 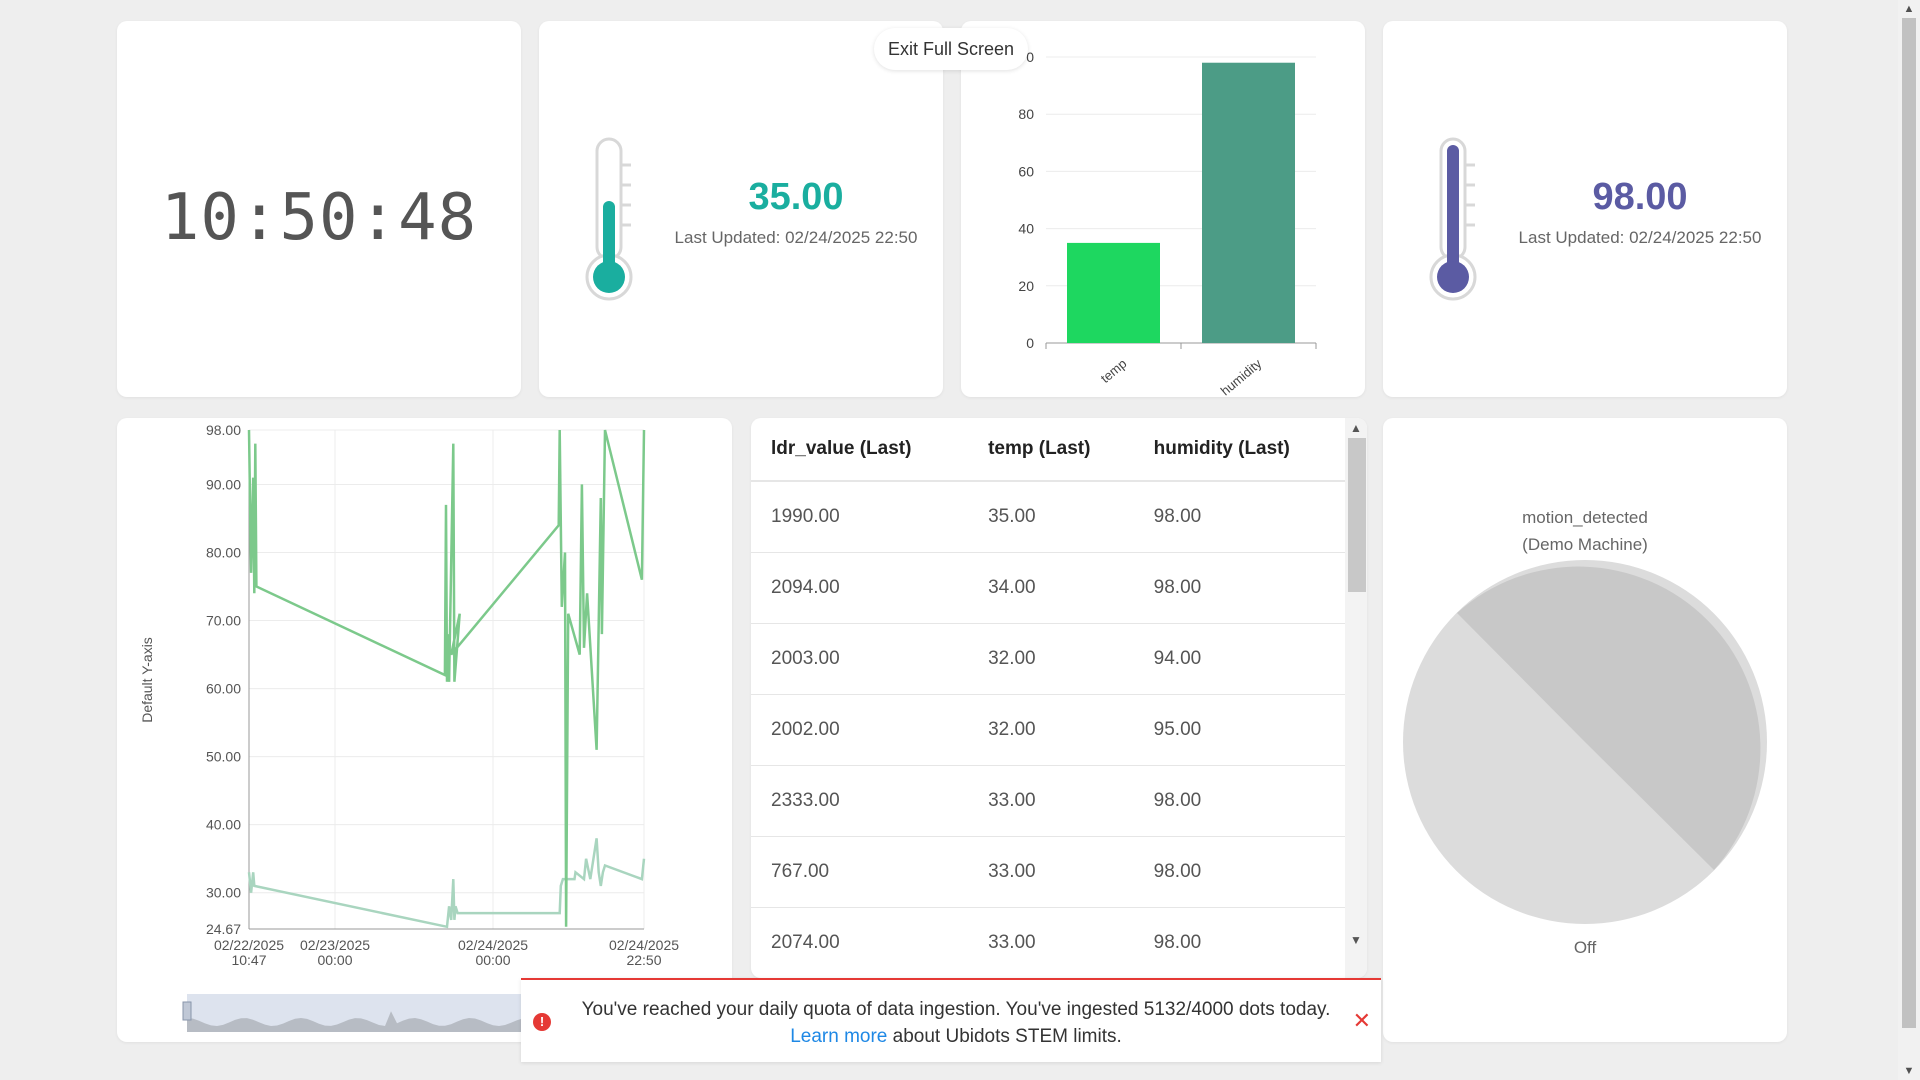 I want to click on table-cell: 2074.00, so click(x=860, y=942).